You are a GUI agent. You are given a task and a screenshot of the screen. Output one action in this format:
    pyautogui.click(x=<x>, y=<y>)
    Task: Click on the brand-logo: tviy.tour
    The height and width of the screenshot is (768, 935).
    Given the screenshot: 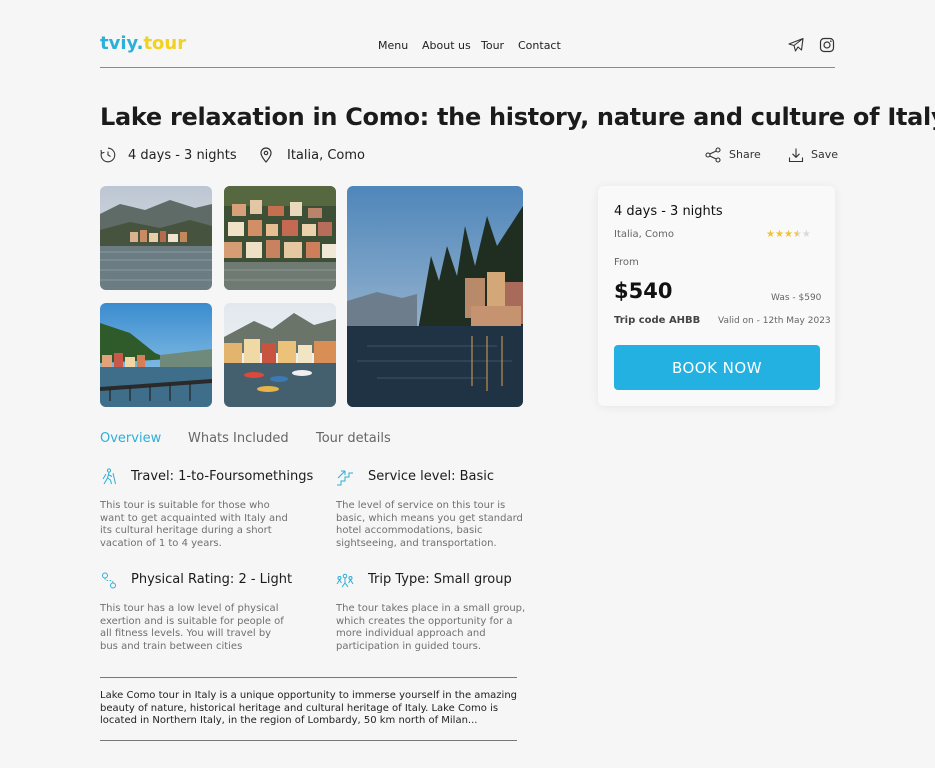 What is the action you would take?
    pyautogui.click(x=143, y=43)
    